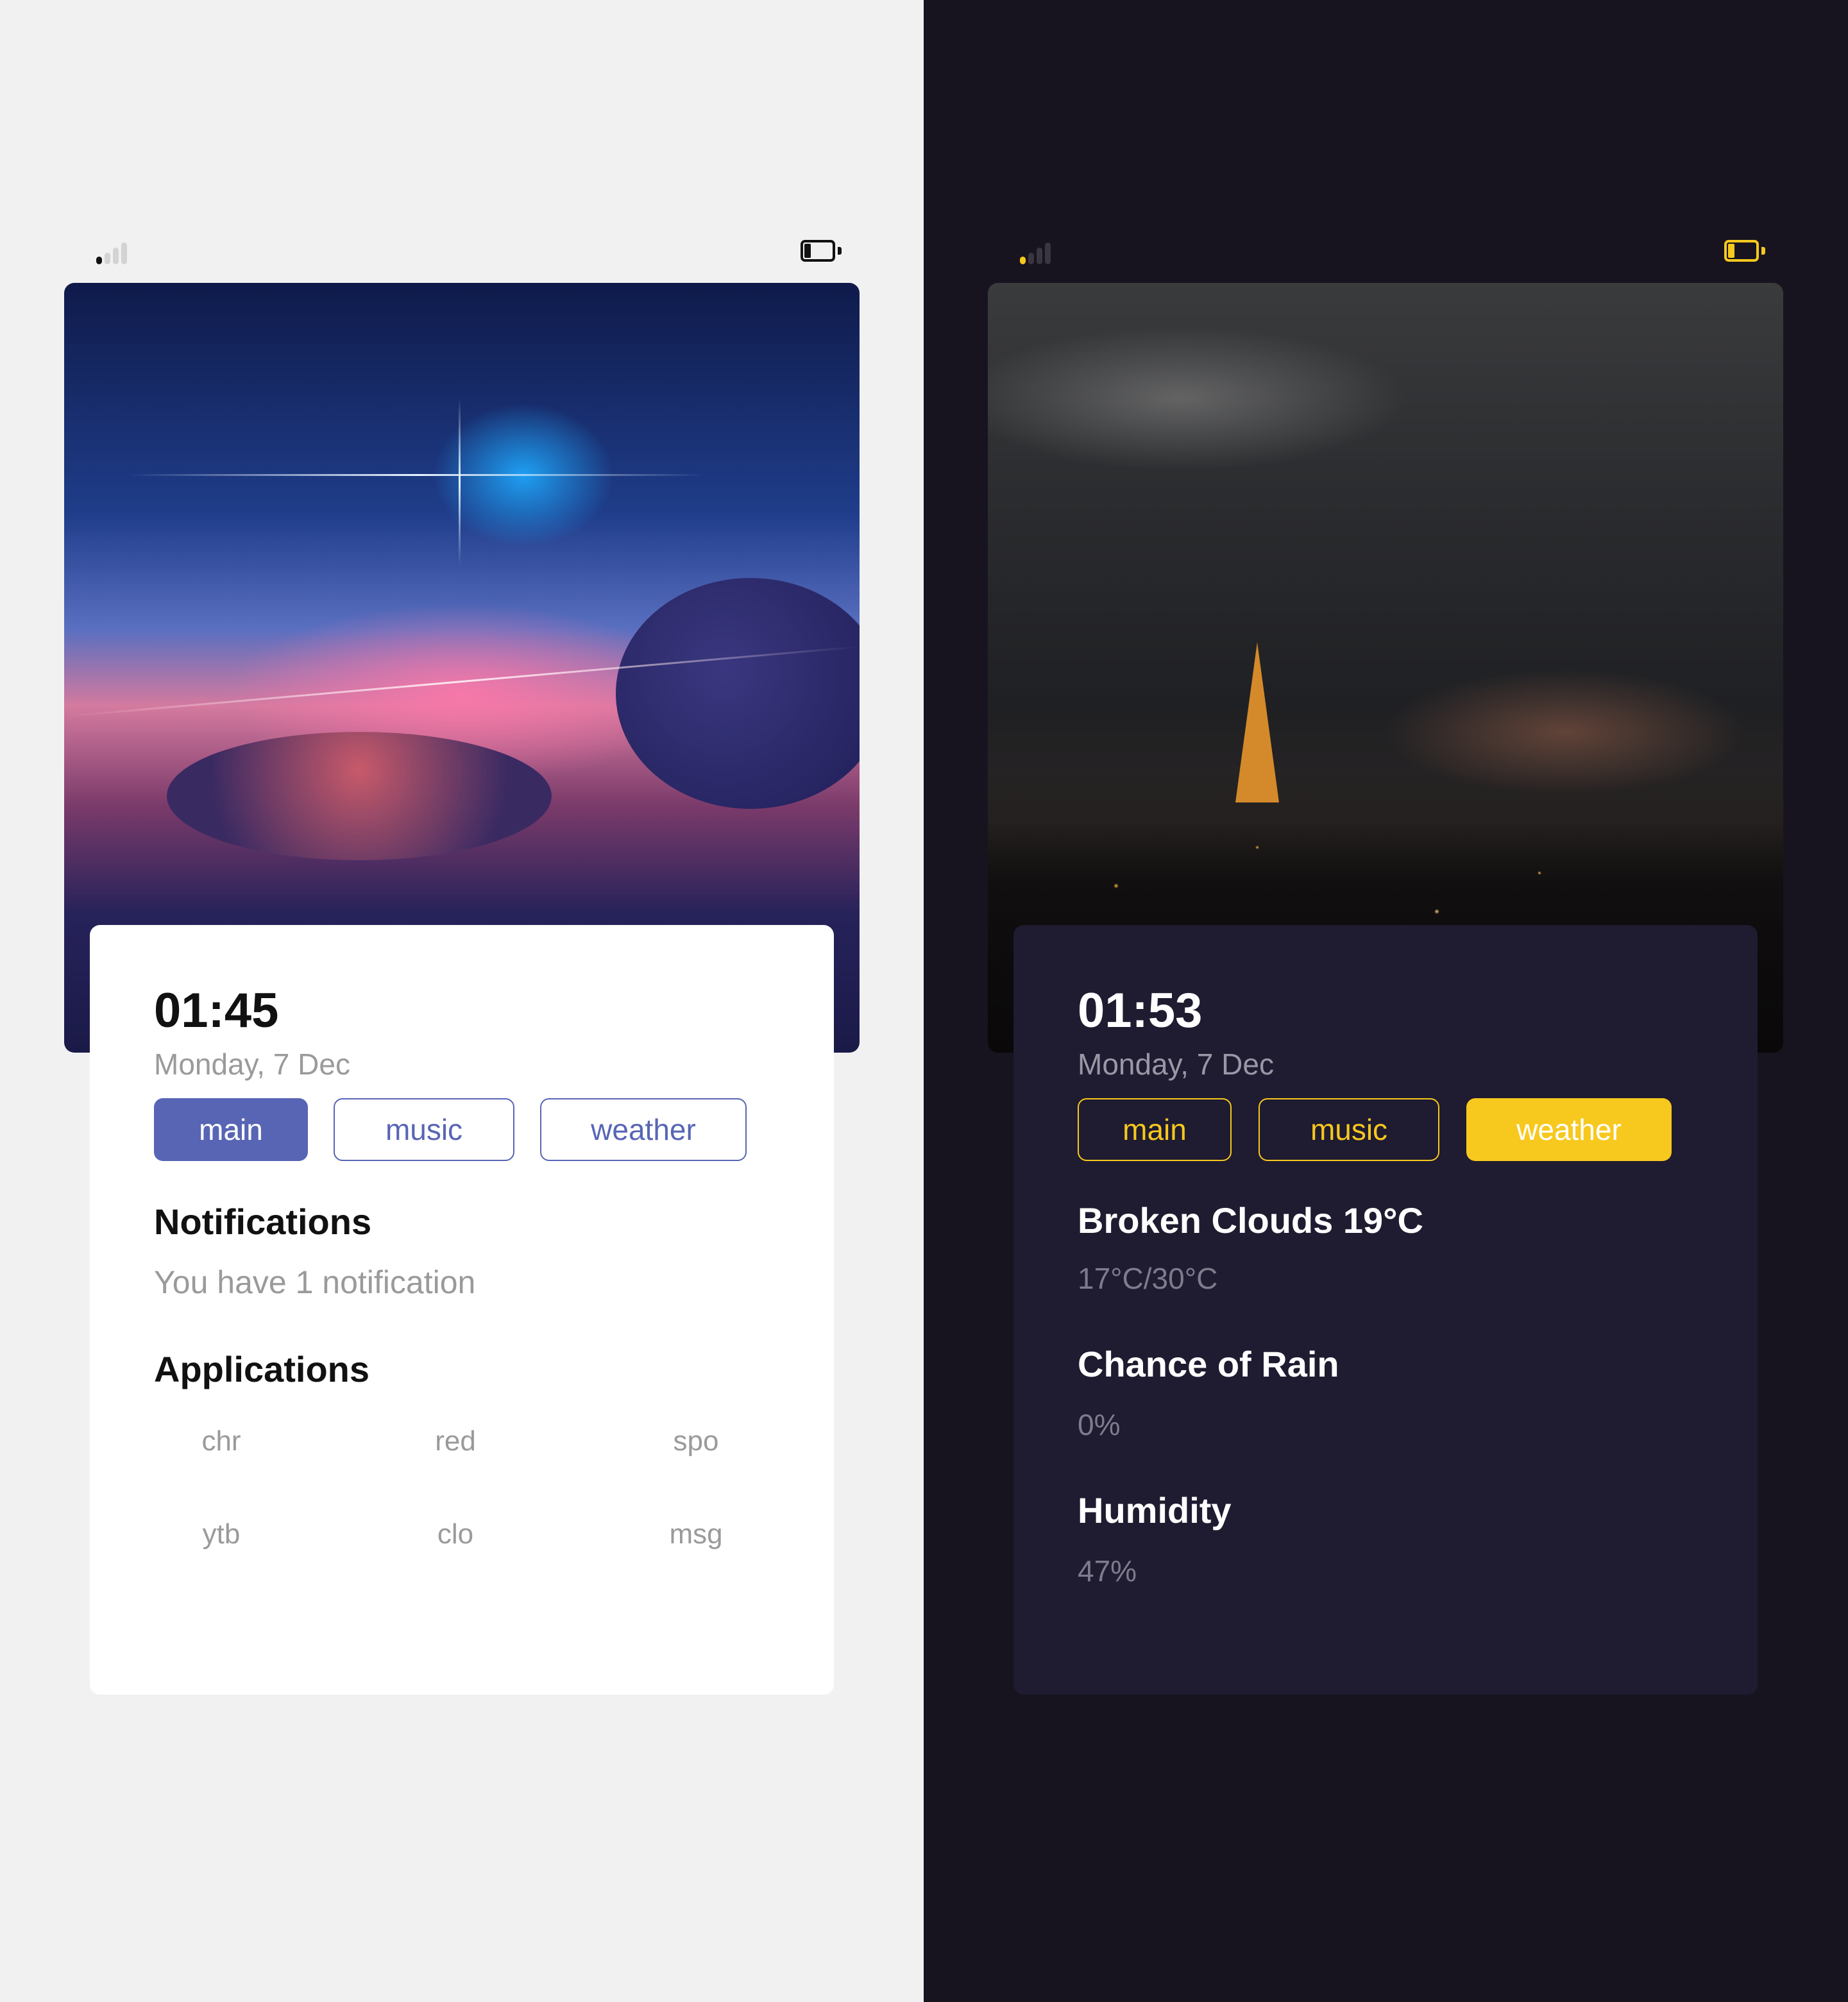  What do you see at coordinates (1140, 1010) in the screenshot?
I see `clock-time: 01:53` at bounding box center [1140, 1010].